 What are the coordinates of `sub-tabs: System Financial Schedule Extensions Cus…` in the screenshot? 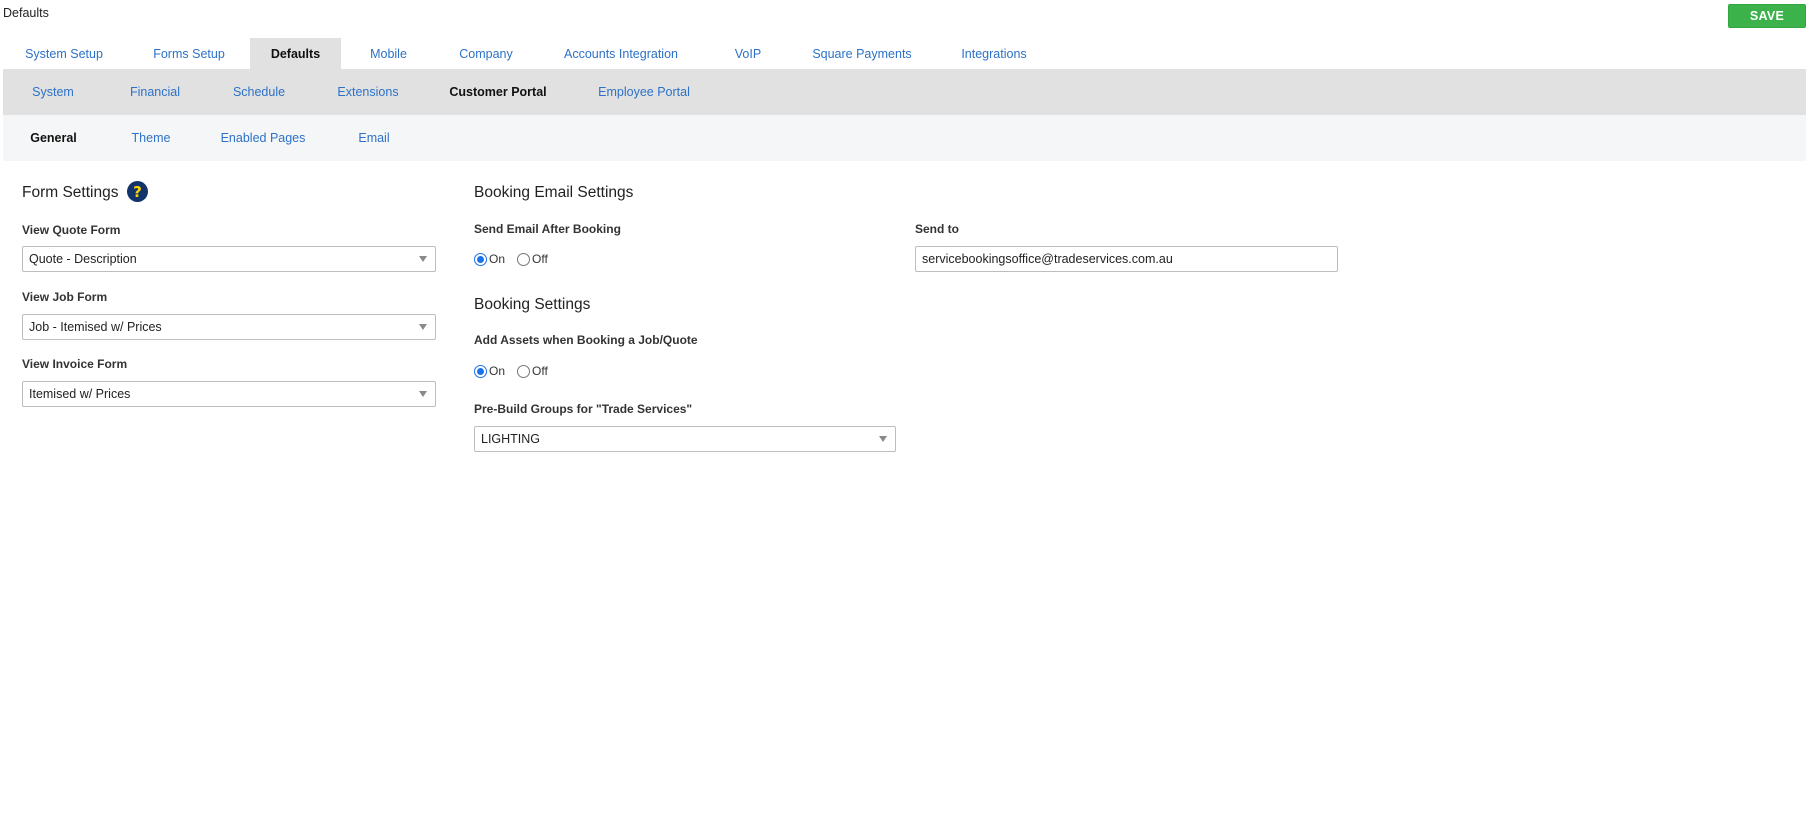 It's located at (904, 92).